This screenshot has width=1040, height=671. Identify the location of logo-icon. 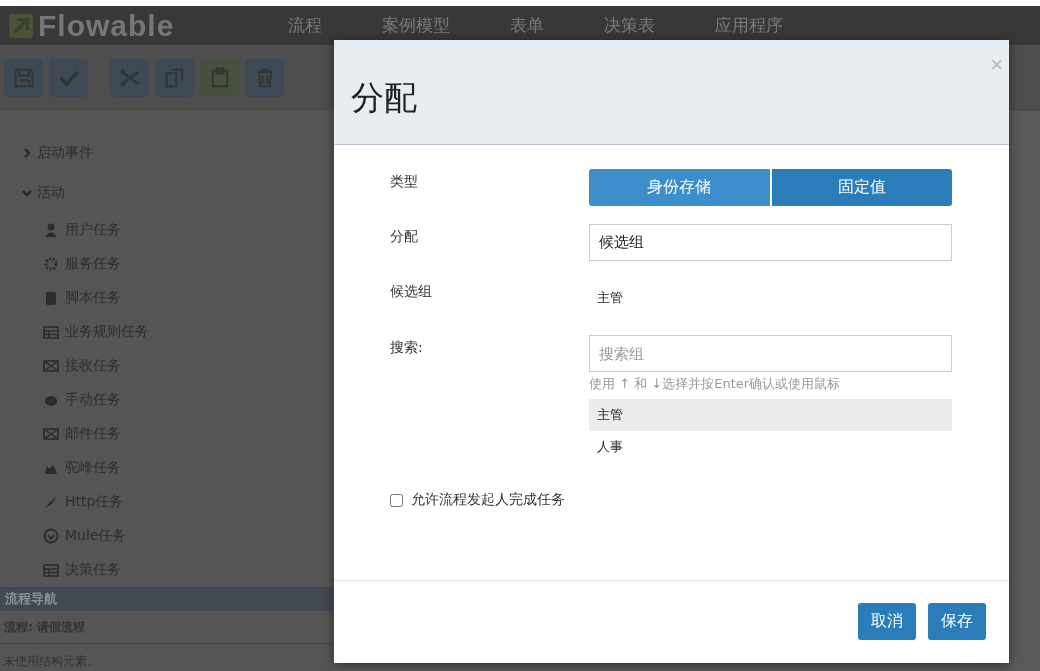
(21, 25).